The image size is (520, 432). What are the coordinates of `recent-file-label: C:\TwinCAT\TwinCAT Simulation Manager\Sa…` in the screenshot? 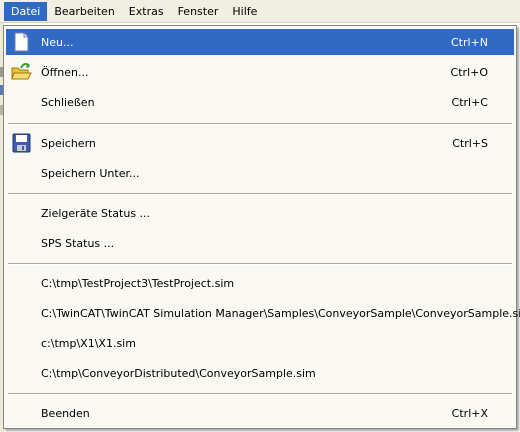 It's located at (280, 313).